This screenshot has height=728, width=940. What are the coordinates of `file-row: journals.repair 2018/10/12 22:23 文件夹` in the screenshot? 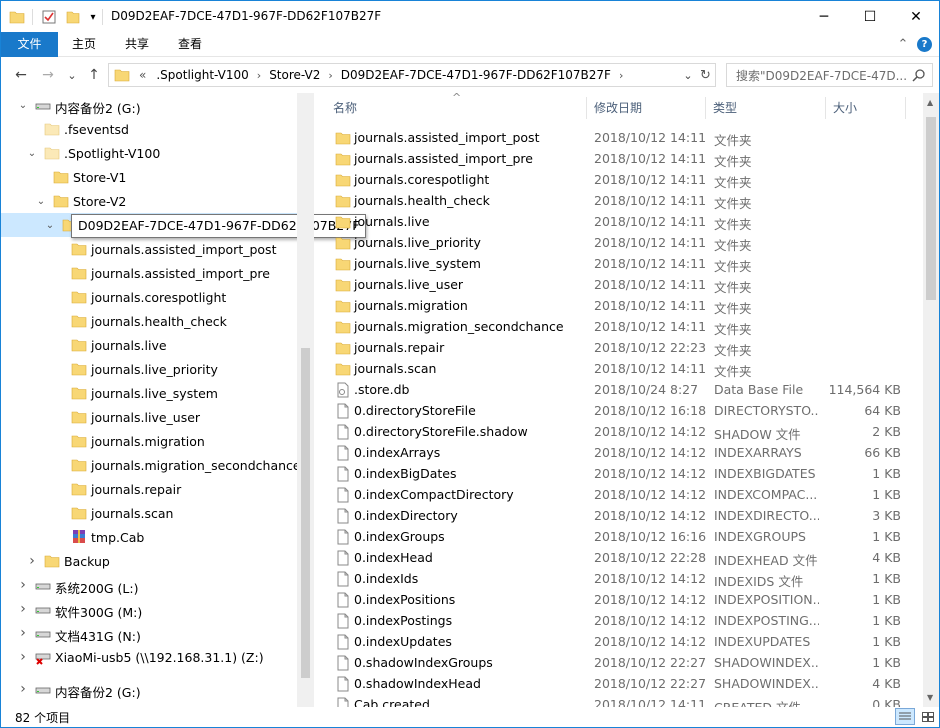 It's located at (626, 347).